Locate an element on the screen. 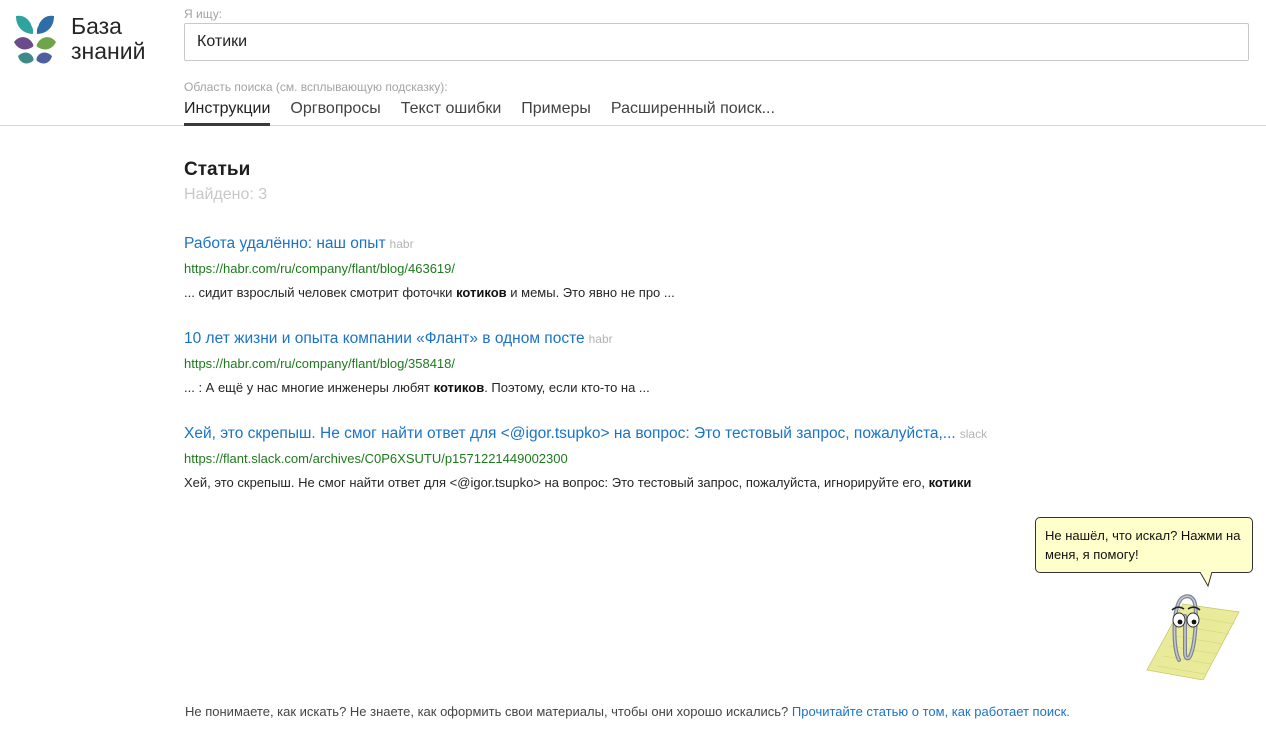  brand-title: База знаний is located at coordinates (108, 39).